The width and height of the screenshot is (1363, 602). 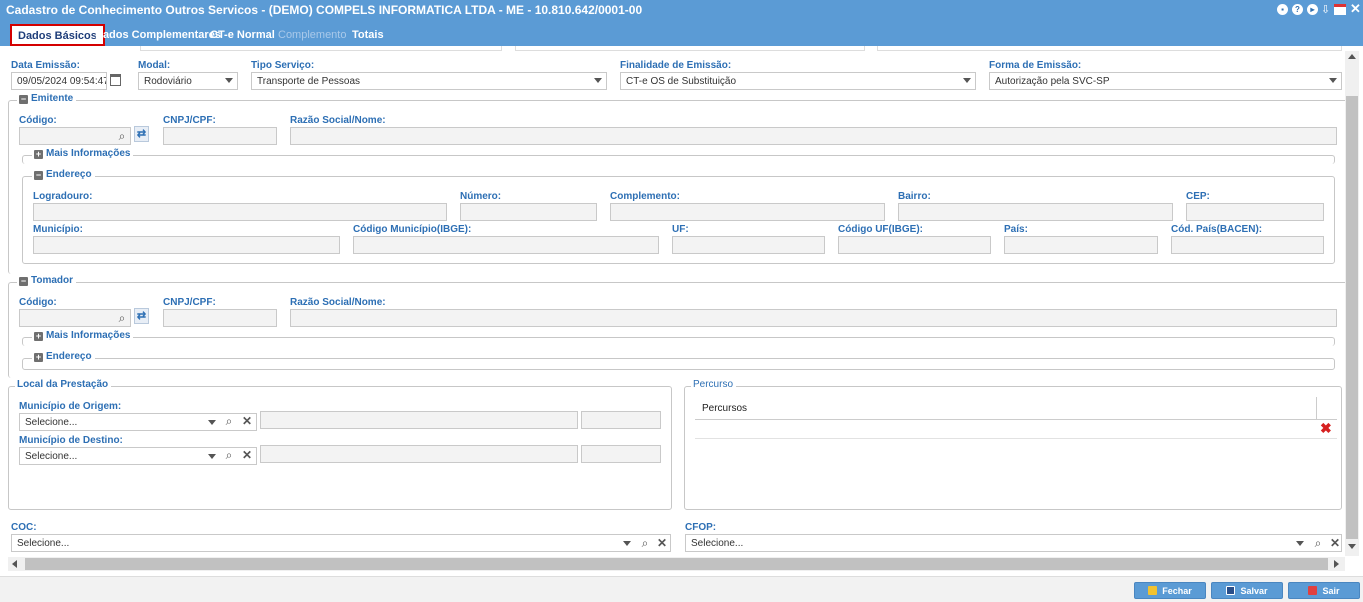 What do you see at coordinates (419, 454) in the screenshot?
I see `municipio-destino-nome` at bounding box center [419, 454].